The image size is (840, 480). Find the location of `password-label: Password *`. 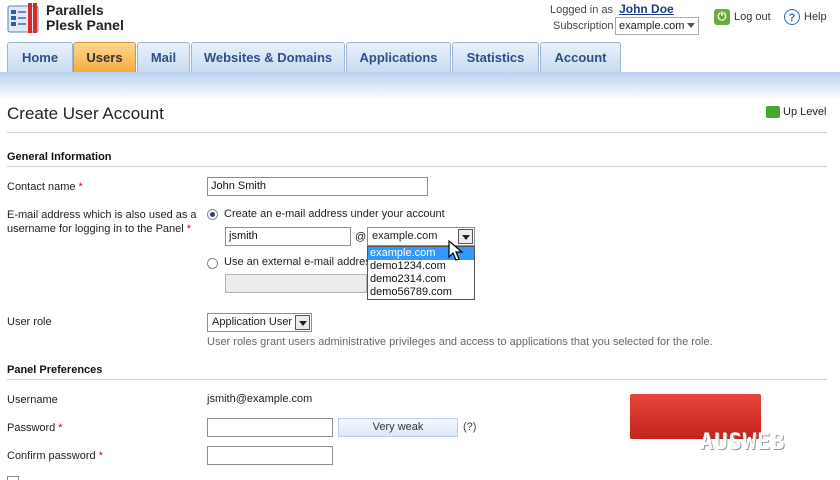

password-label: Password * is located at coordinates (35, 428).